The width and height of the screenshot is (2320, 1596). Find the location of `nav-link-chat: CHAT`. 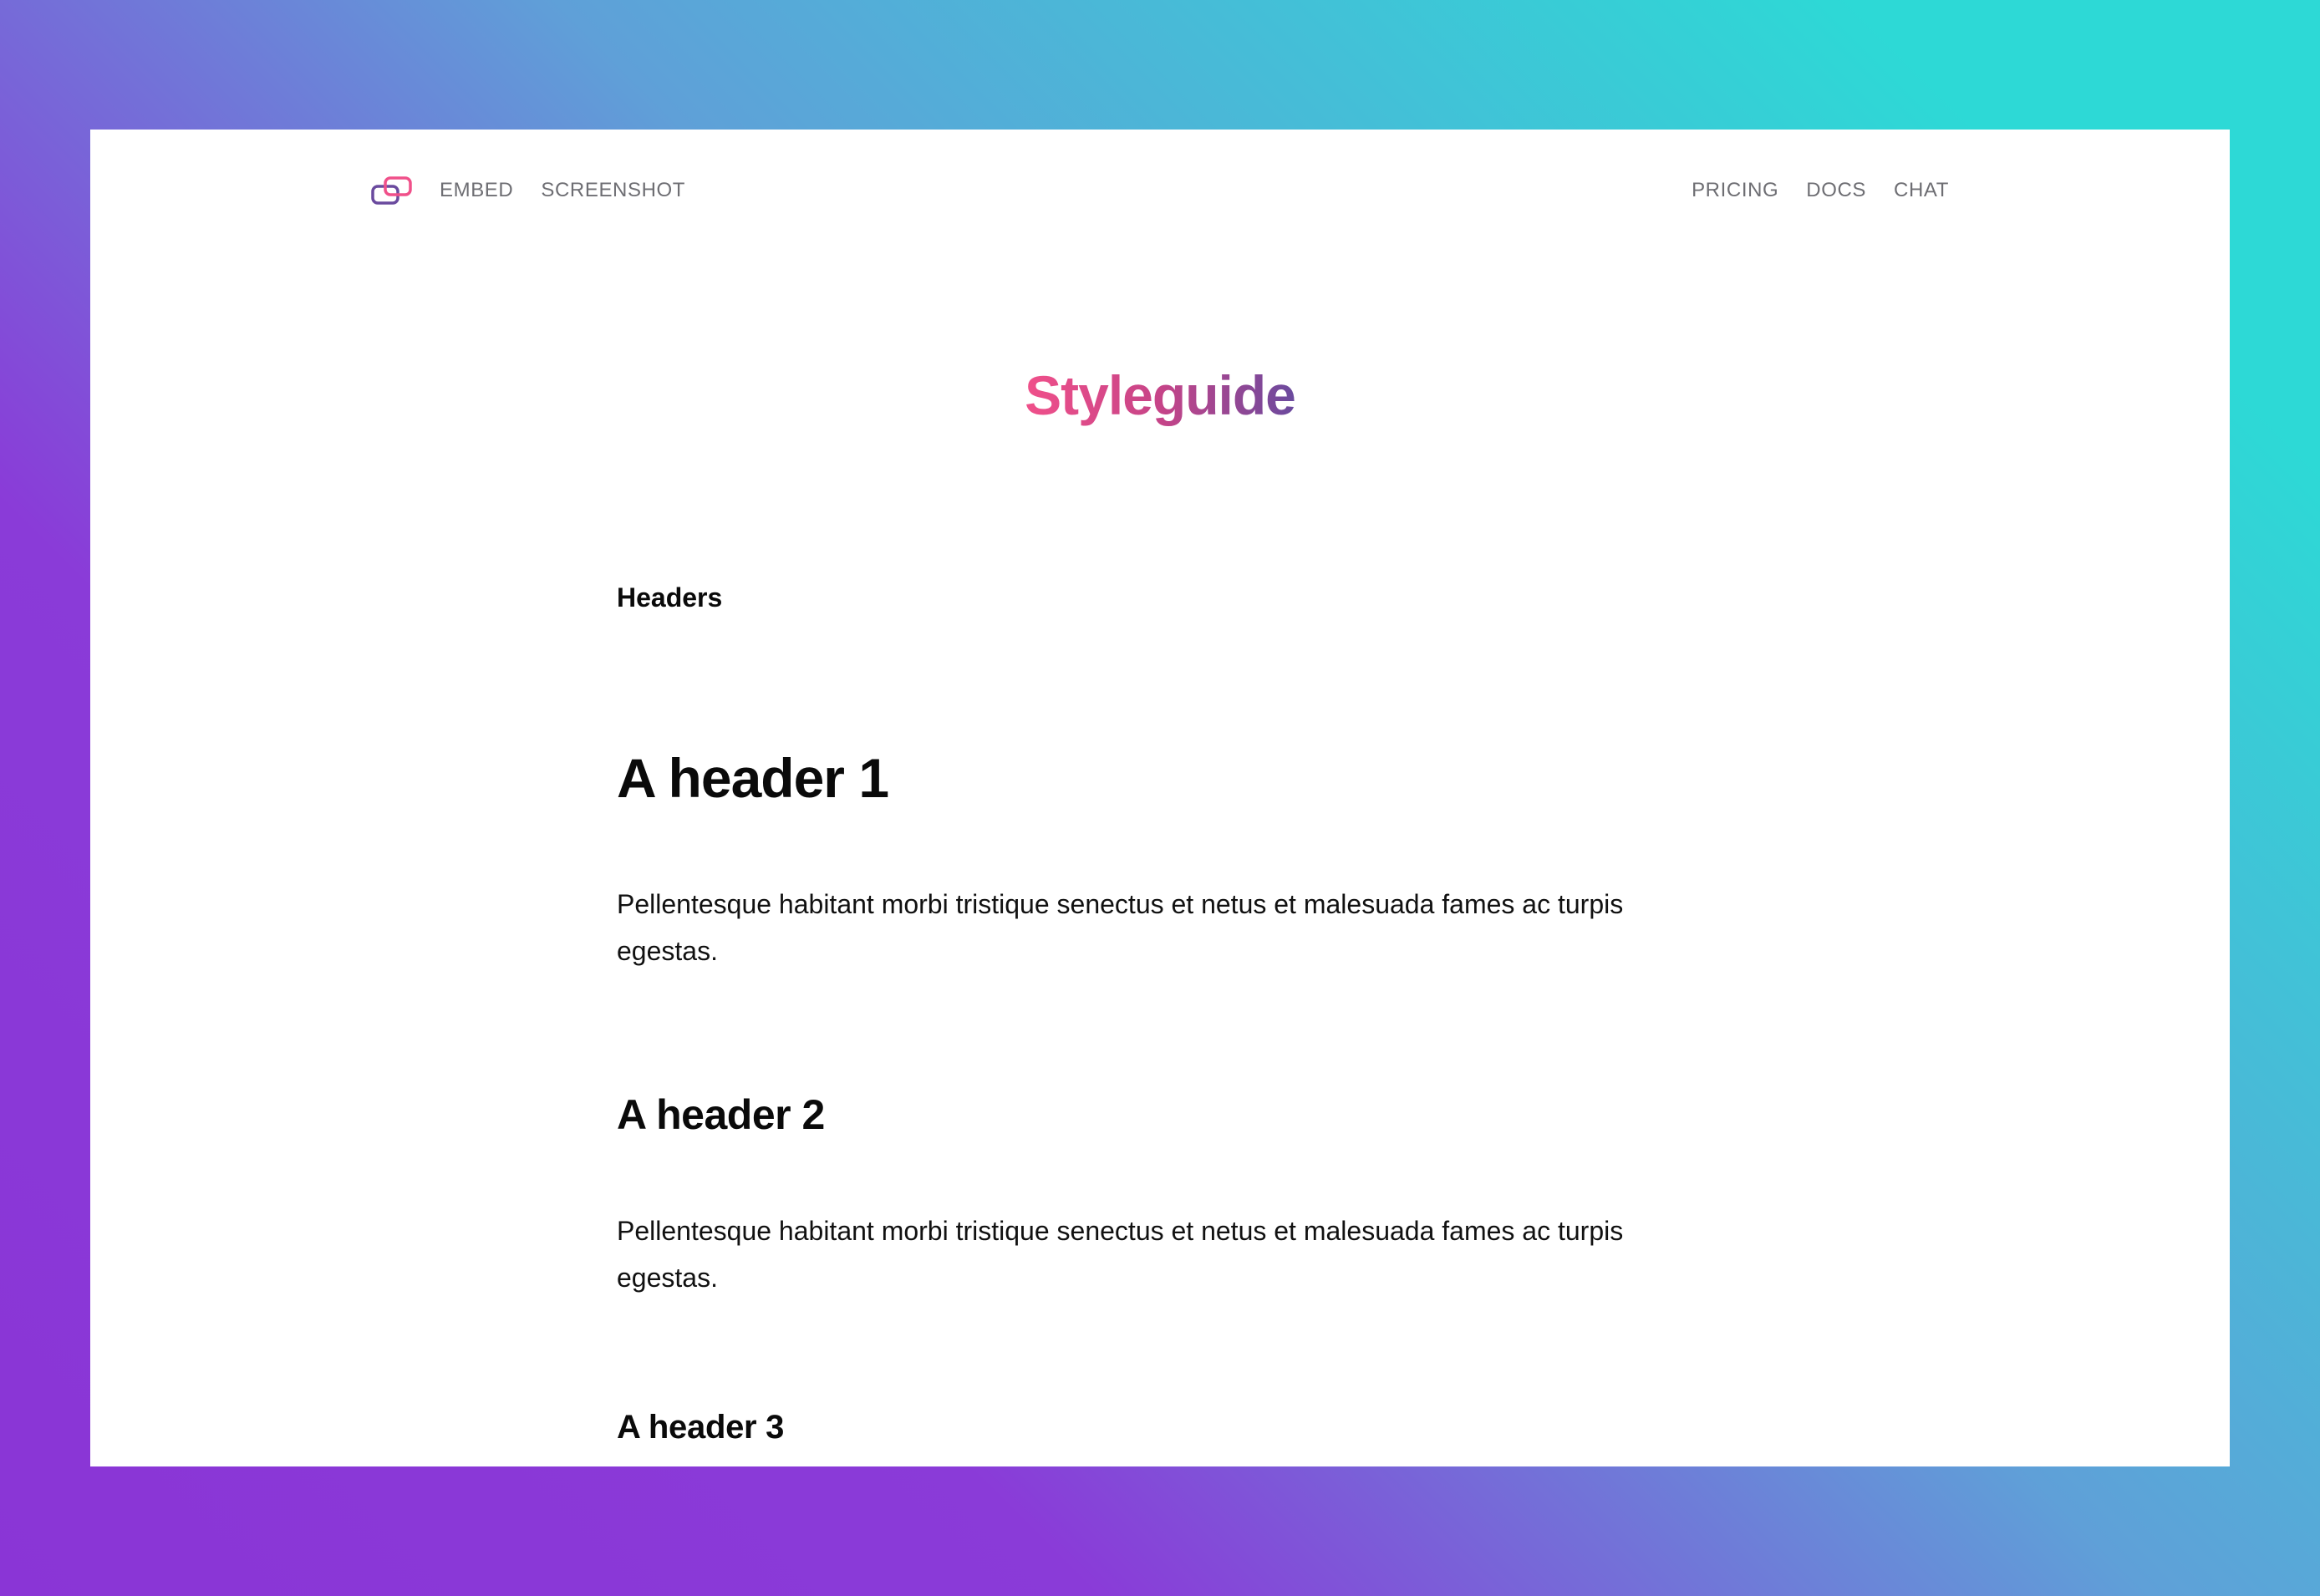

nav-link-chat: CHAT is located at coordinates (1922, 190).